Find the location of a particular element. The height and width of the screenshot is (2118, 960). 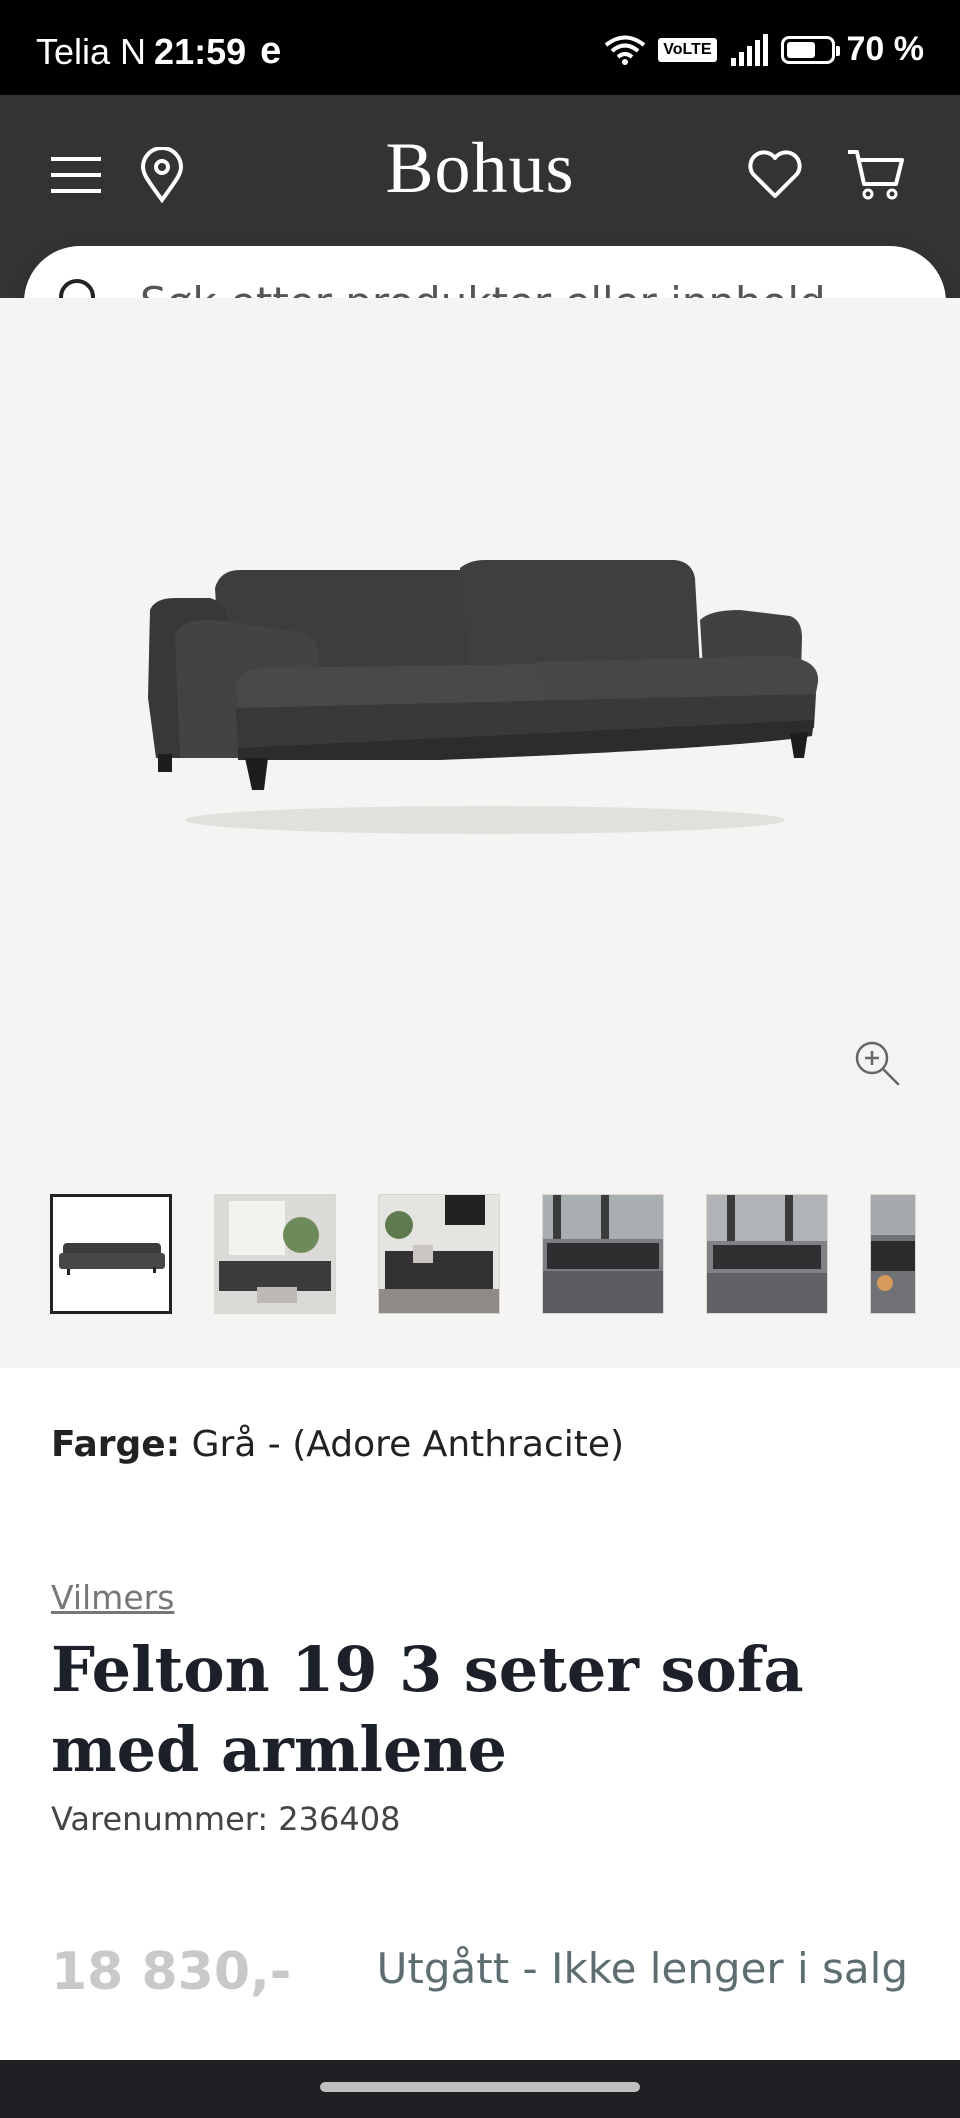

thumbnail-strip is located at coordinates (483, 1254).